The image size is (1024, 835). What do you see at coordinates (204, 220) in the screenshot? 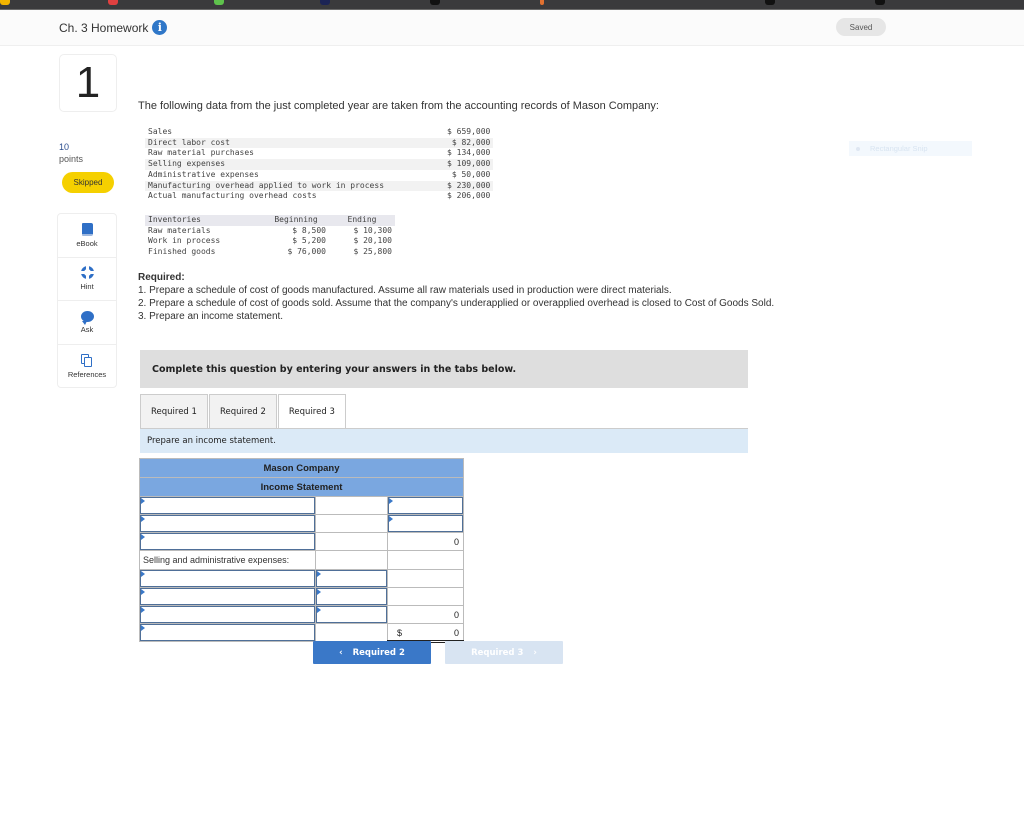
I see `column-header: Inventories` at bounding box center [204, 220].